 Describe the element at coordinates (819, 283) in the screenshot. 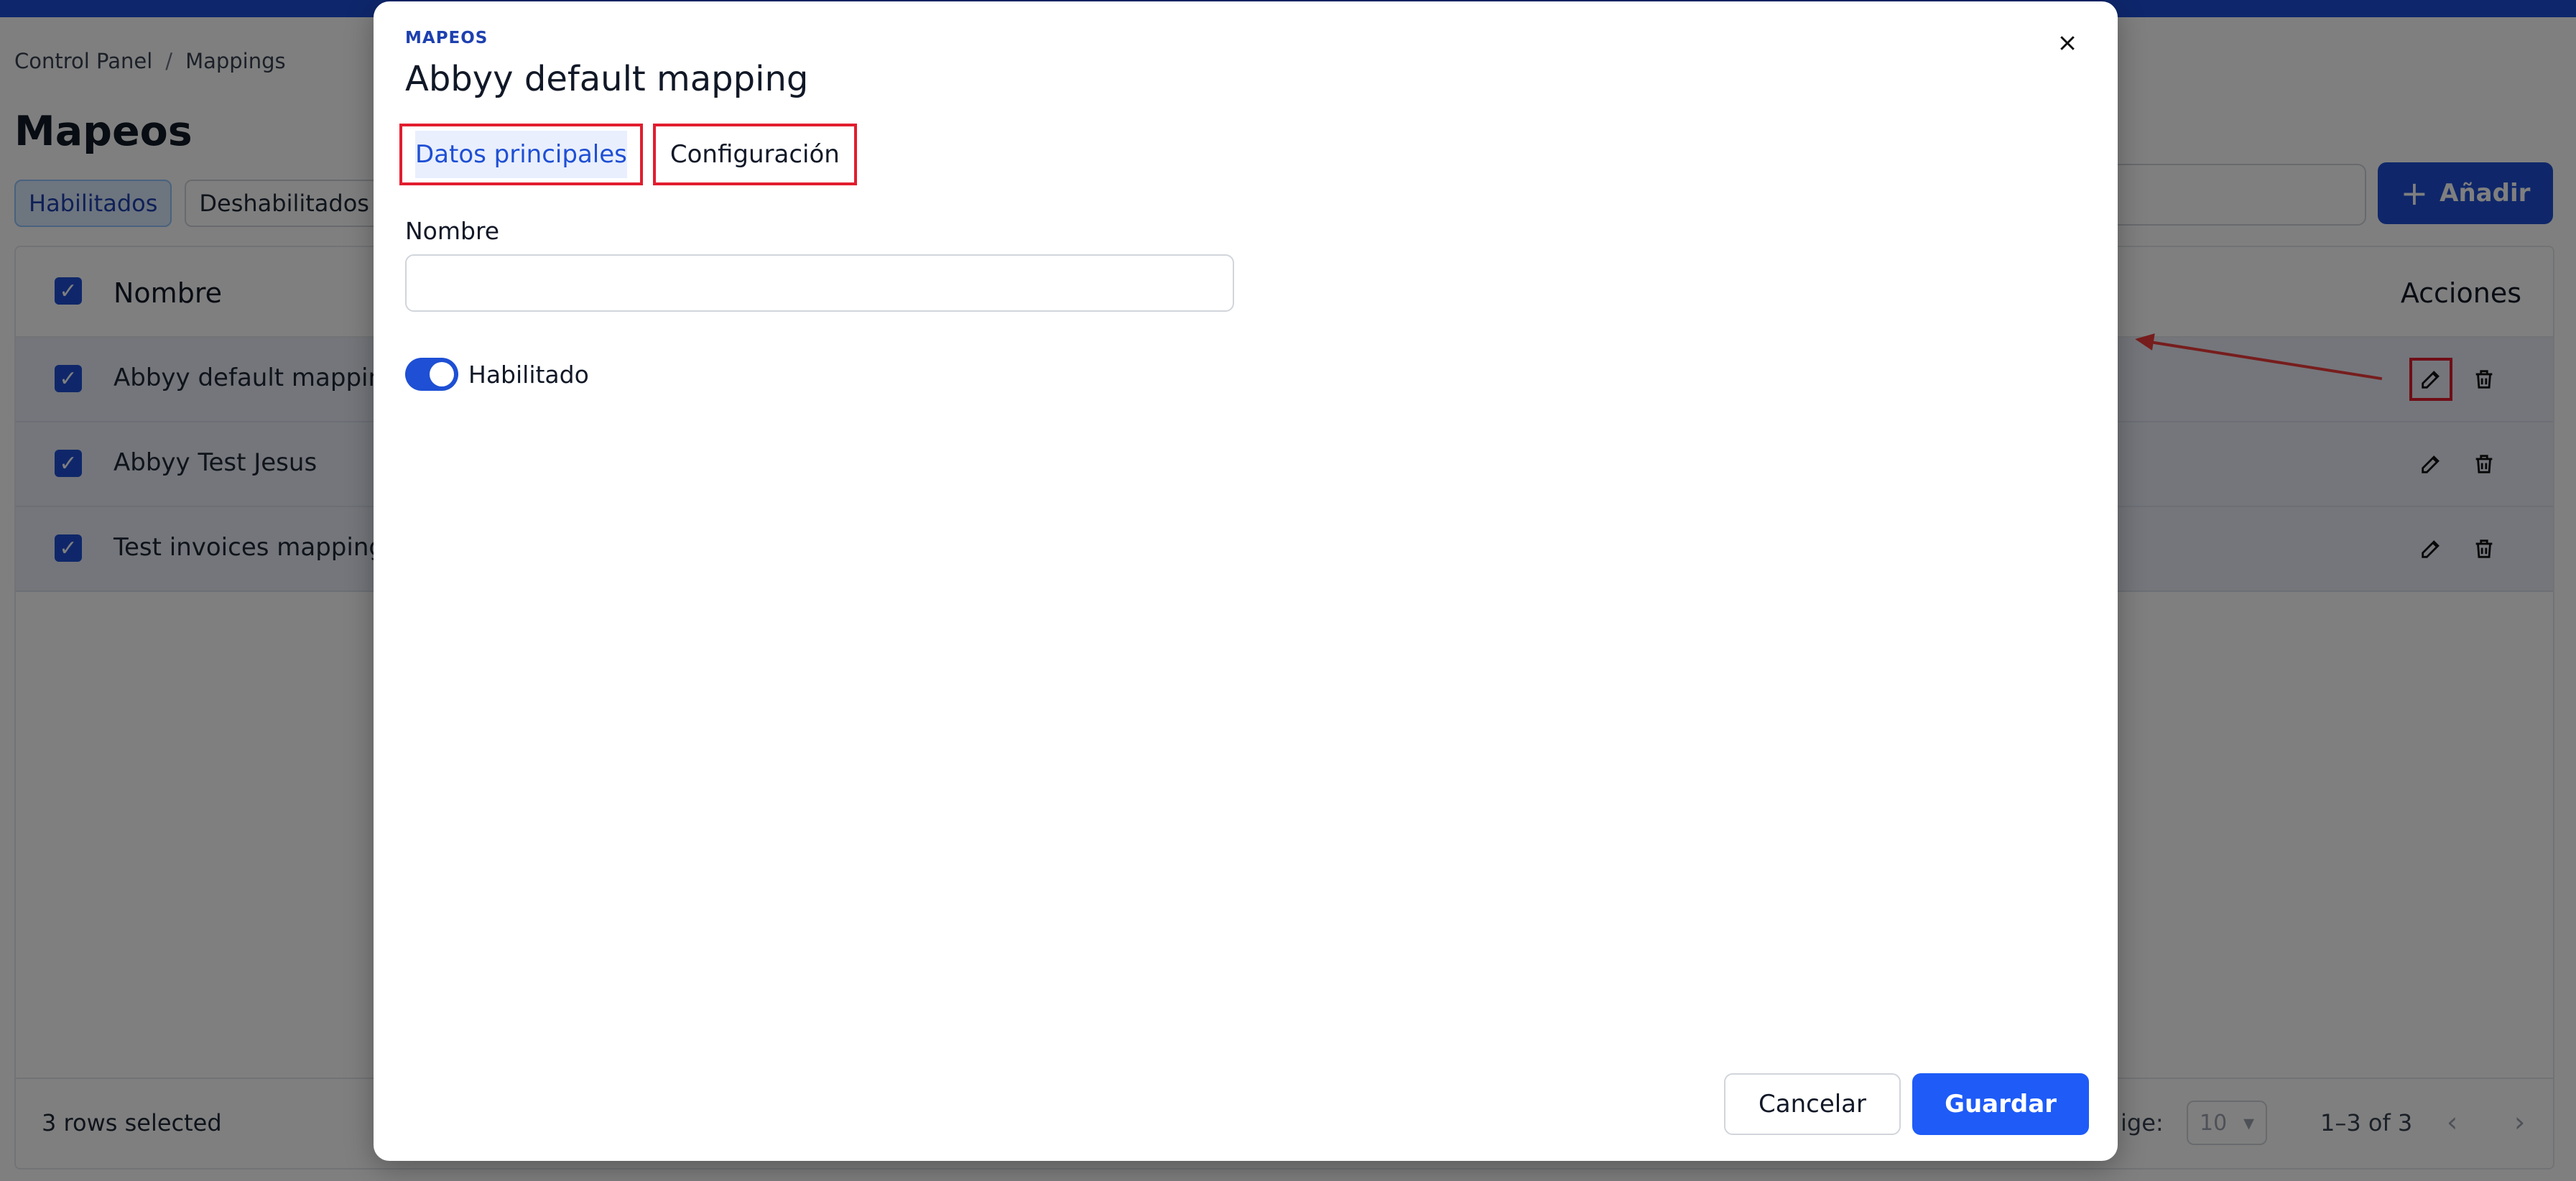

I see `name-field` at that location.